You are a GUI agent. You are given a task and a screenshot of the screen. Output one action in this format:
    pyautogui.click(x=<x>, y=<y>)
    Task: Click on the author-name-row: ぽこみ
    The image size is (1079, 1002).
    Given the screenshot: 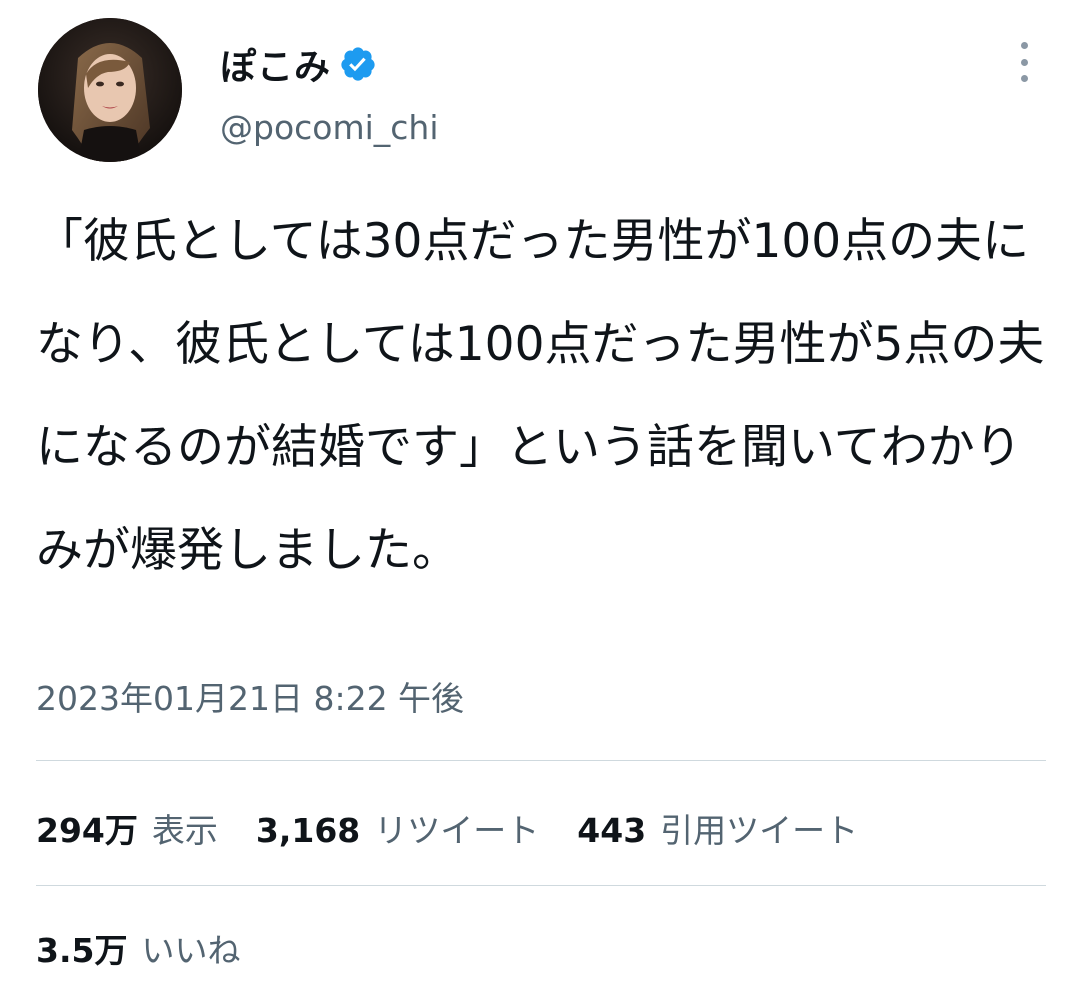 What is the action you would take?
    pyautogui.click(x=298, y=64)
    